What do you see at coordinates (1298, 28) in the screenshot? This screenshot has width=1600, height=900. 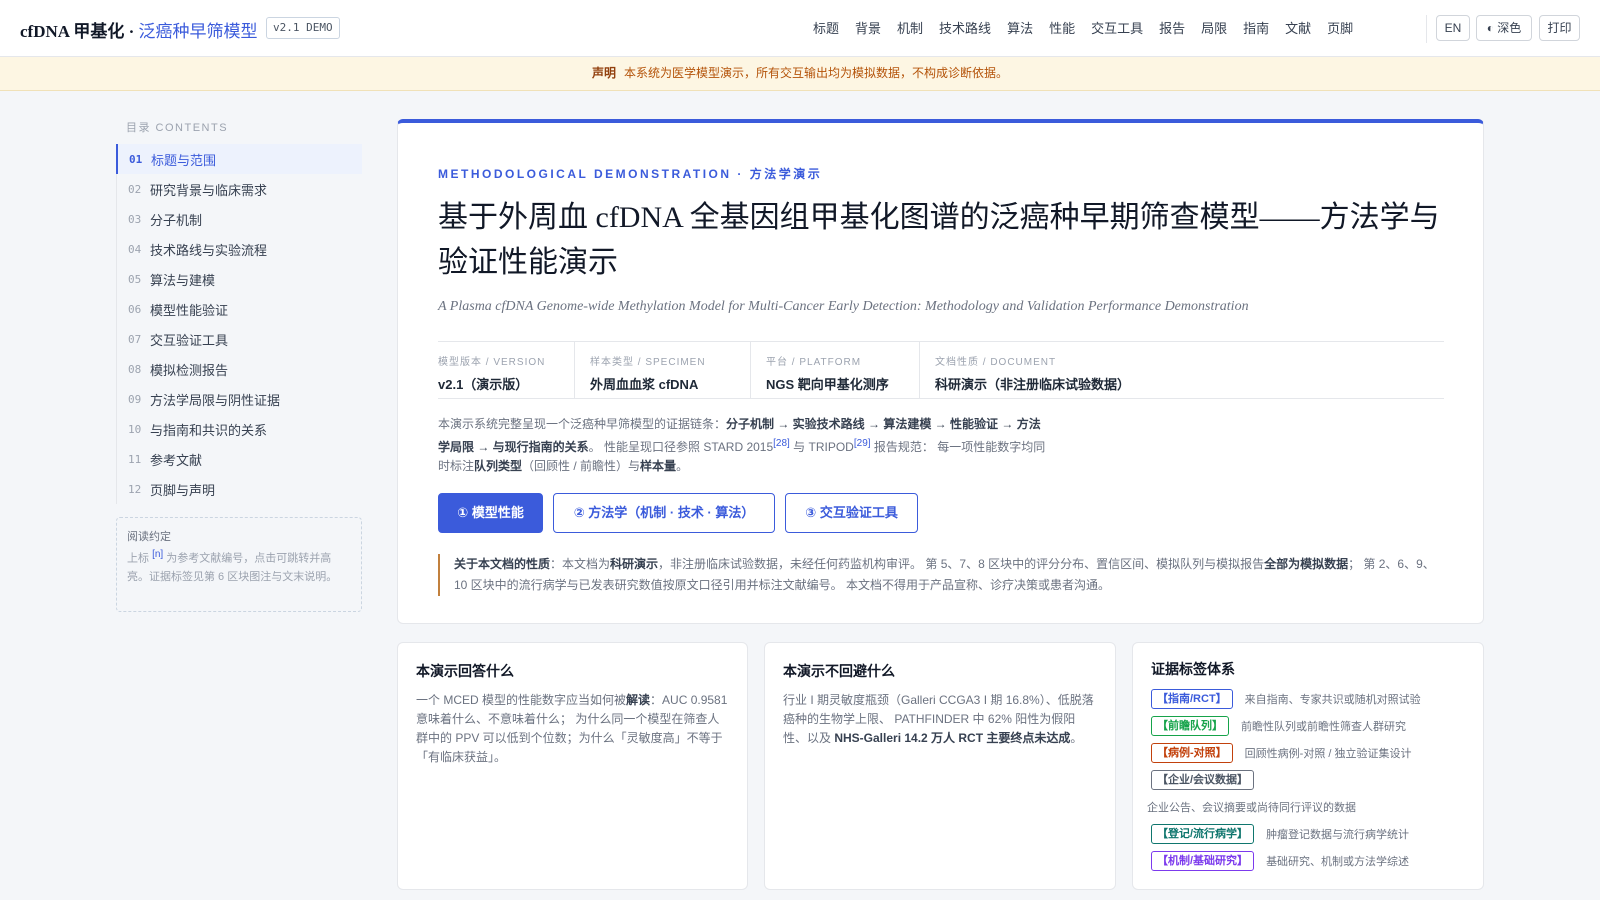 I see `nav-item-references: 文献` at bounding box center [1298, 28].